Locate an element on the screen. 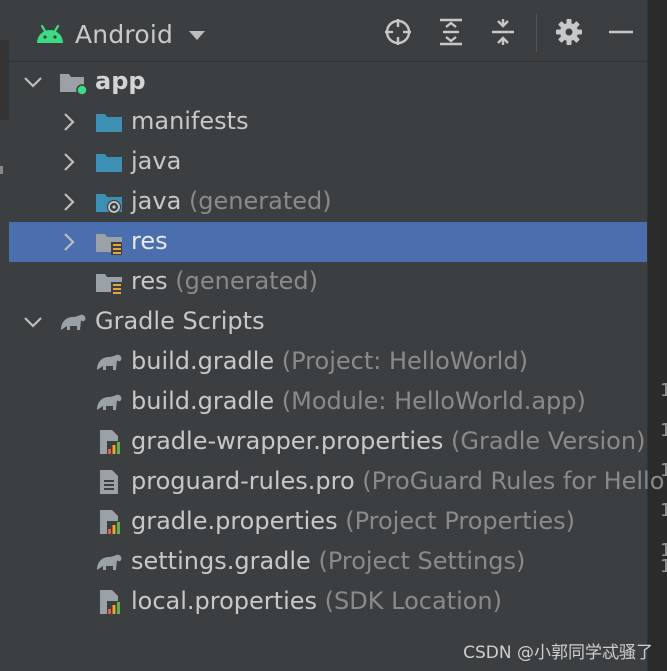  tree-node-local-properties: local.properties (SDK Location) is located at coordinates (328, 602).